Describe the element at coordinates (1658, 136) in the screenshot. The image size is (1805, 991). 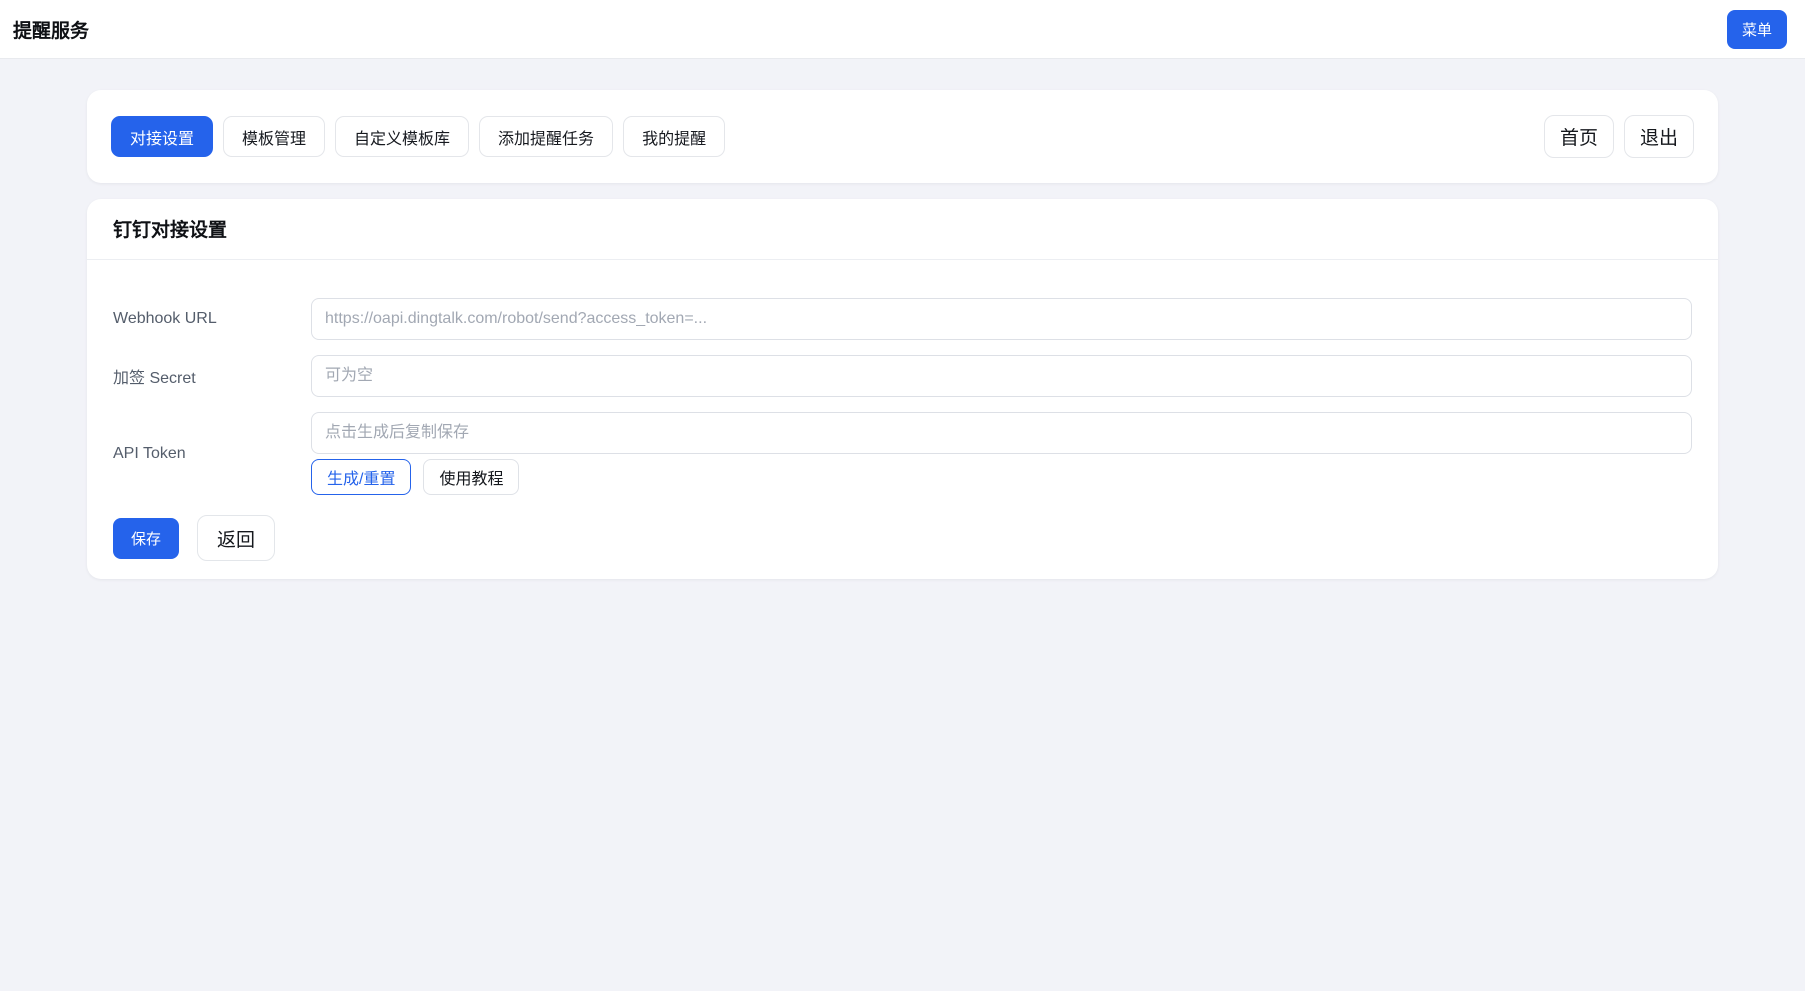
I see `logout-button: 退出` at that location.